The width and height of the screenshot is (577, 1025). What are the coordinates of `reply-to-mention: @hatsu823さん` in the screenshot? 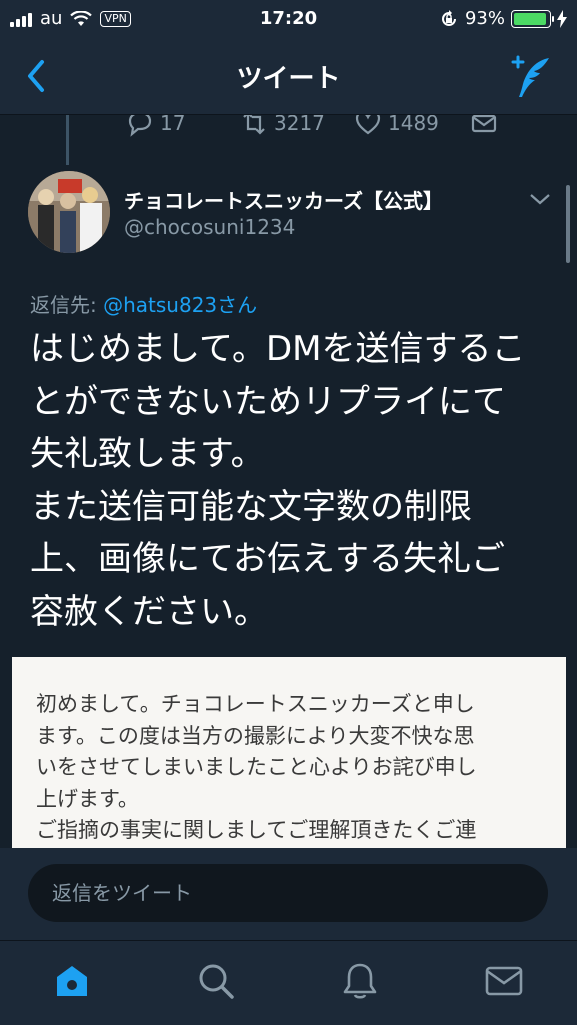 It's located at (180, 305).